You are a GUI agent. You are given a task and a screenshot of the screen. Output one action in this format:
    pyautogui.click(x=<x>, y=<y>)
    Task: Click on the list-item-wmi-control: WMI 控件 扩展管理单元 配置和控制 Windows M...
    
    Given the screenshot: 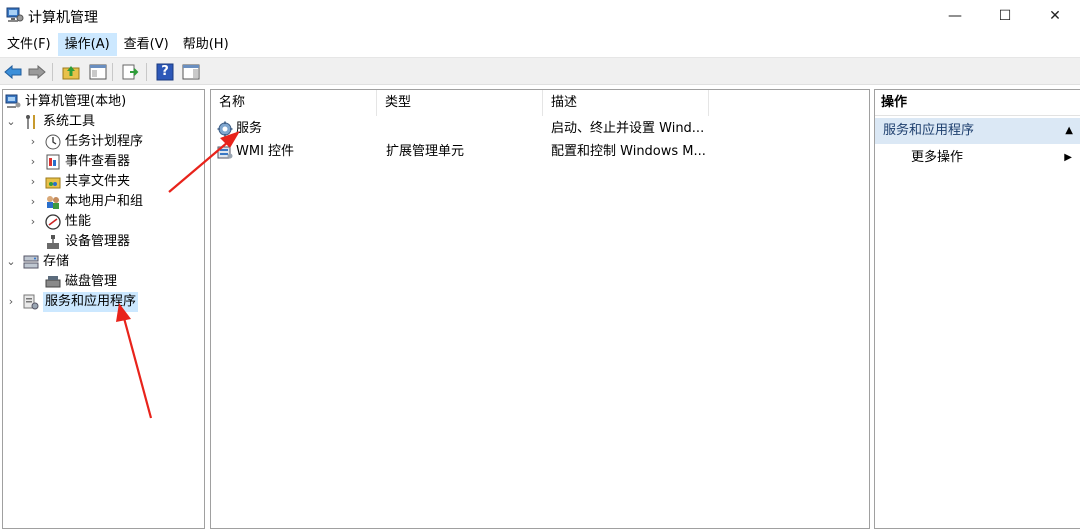 What is the action you would take?
    pyautogui.click(x=540, y=152)
    